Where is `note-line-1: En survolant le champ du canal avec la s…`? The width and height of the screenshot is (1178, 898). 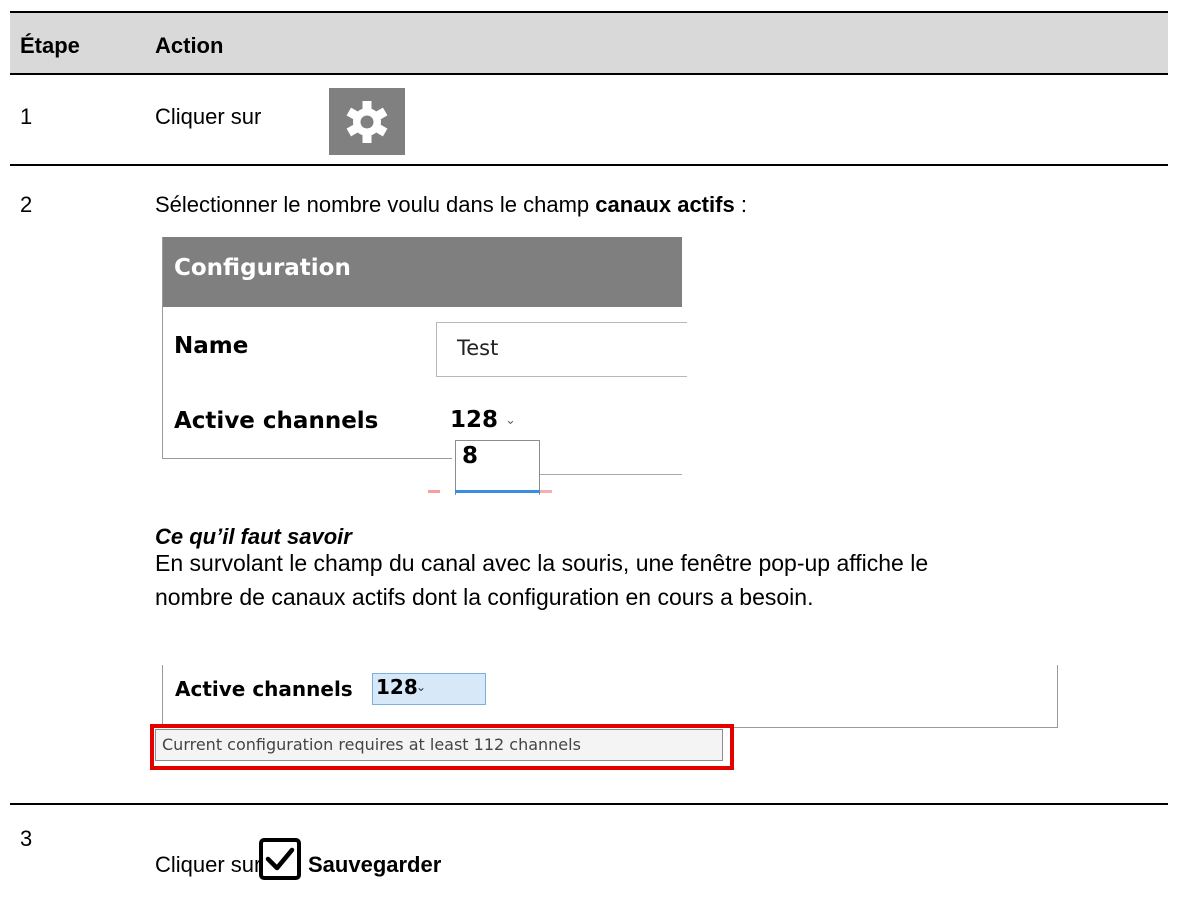 note-line-1: En survolant le champ du canal avec la s… is located at coordinates (542, 563).